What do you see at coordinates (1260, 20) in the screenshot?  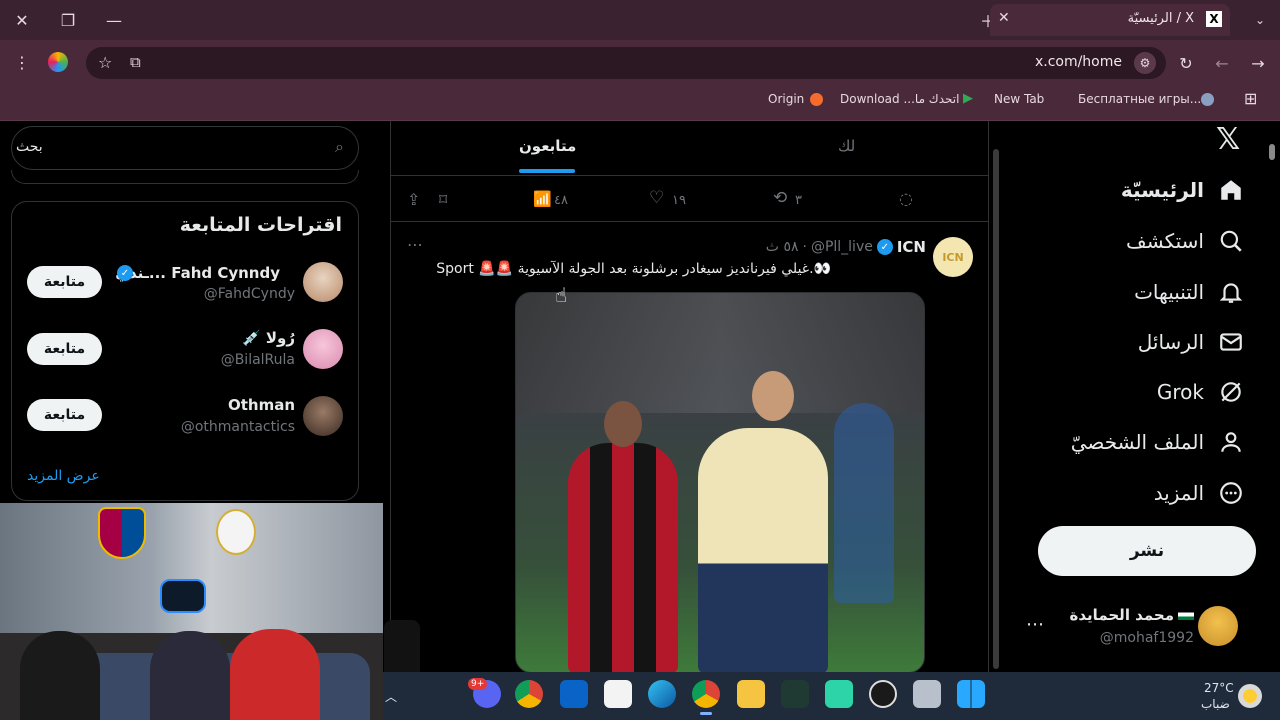 I see `tab-search-icon: ⌄` at bounding box center [1260, 20].